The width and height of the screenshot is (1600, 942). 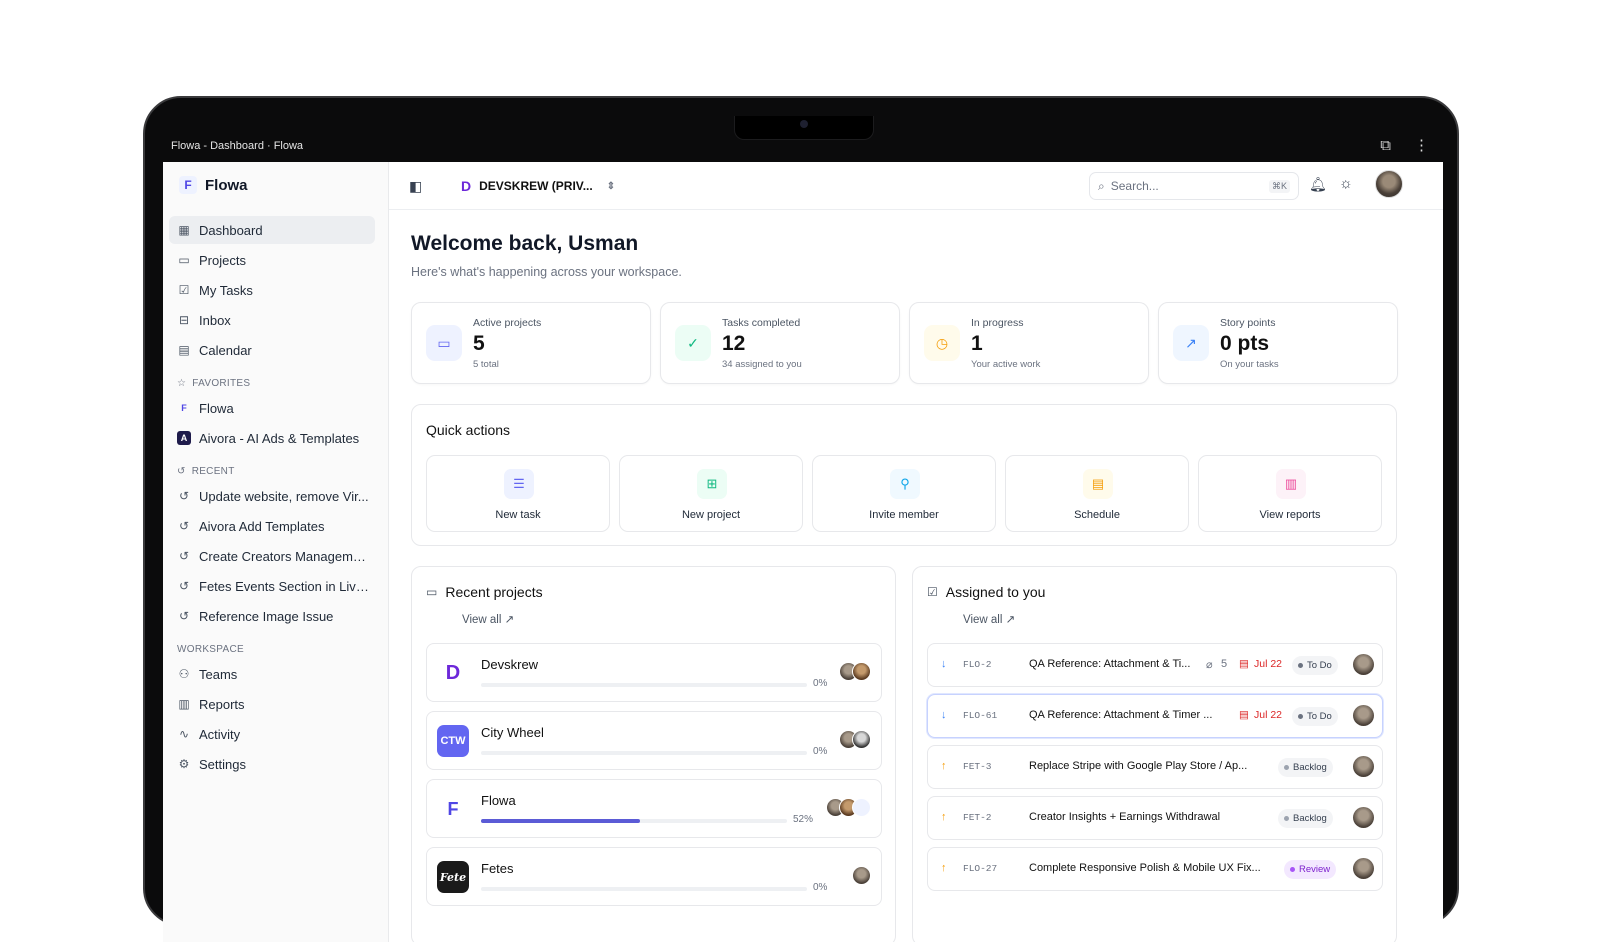 I want to click on new-task-button: ☰ New task, so click(x=518, y=493).